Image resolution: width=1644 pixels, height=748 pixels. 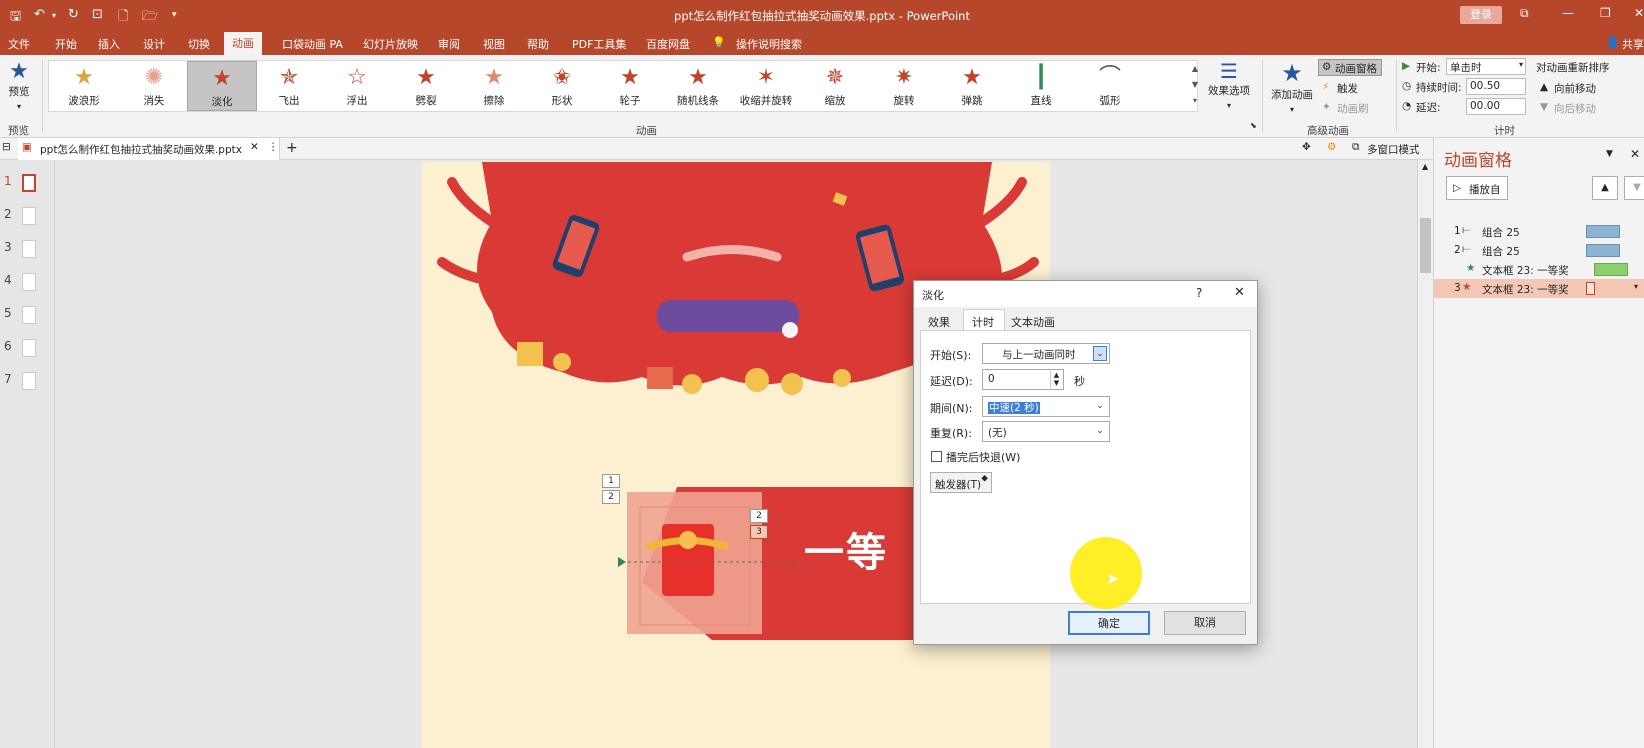 What do you see at coordinates (936, 456) in the screenshot?
I see `rewind-checkbox` at bounding box center [936, 456].